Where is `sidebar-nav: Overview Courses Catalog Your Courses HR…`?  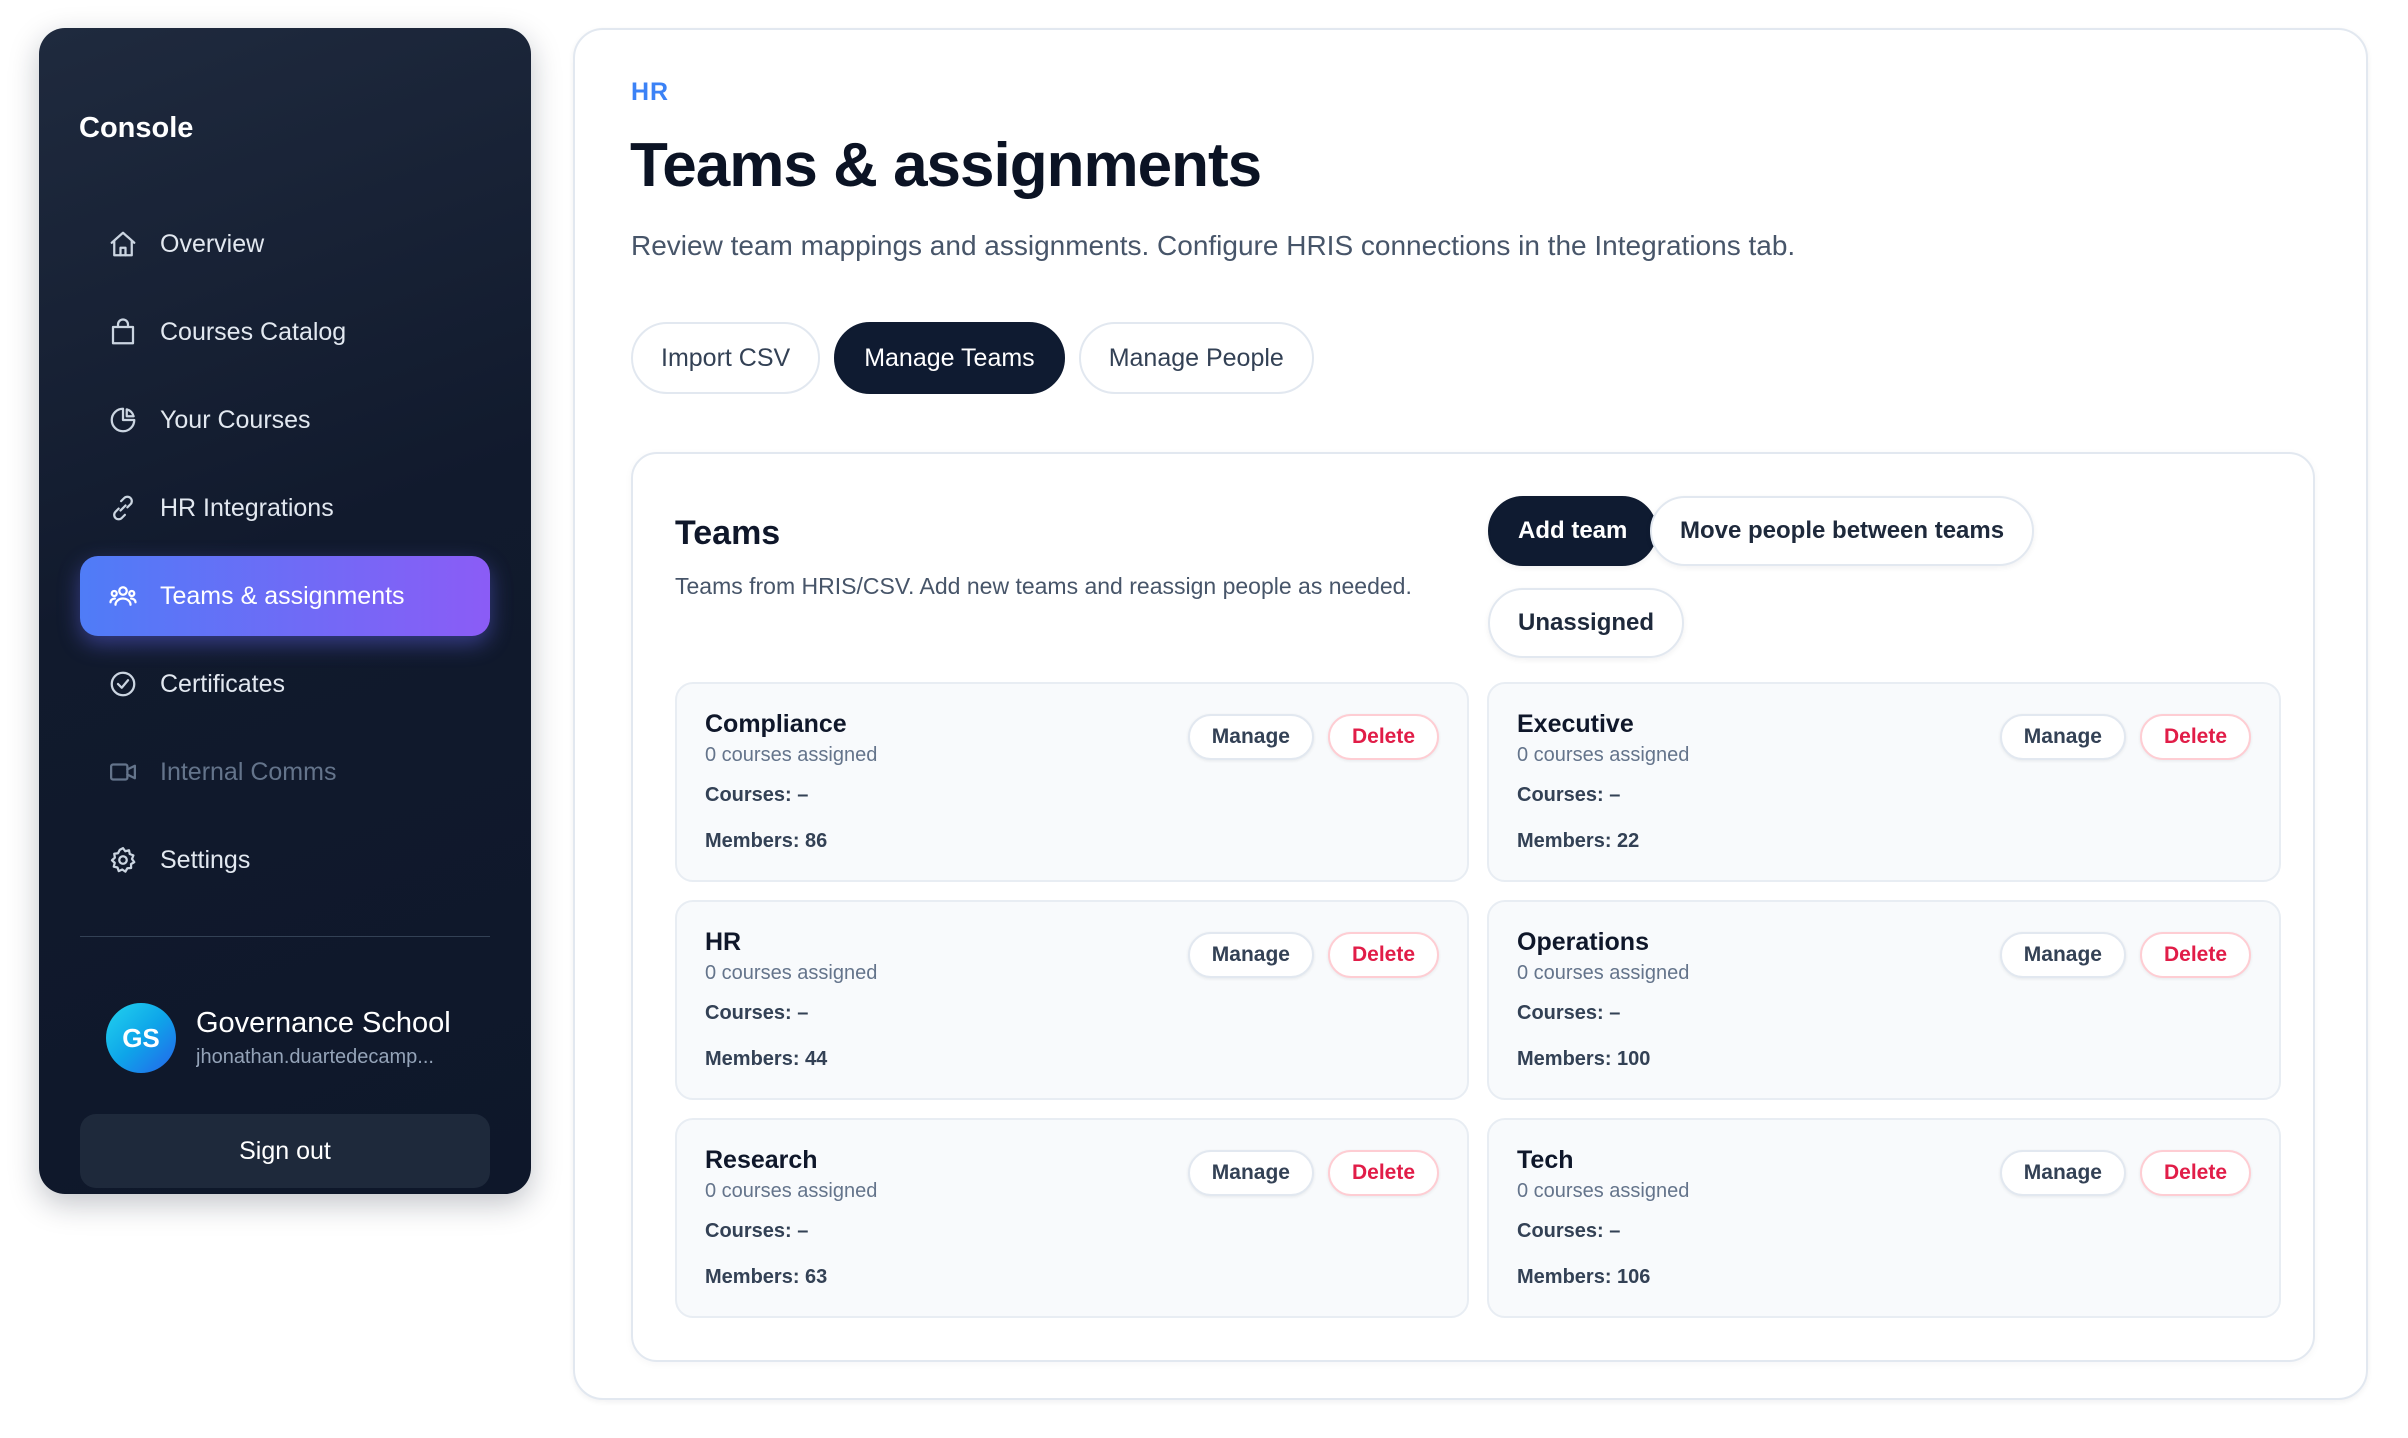
sidebar-nav: Overview Courses Catalog Your Courses HR… is located at coordinates (285, 556).